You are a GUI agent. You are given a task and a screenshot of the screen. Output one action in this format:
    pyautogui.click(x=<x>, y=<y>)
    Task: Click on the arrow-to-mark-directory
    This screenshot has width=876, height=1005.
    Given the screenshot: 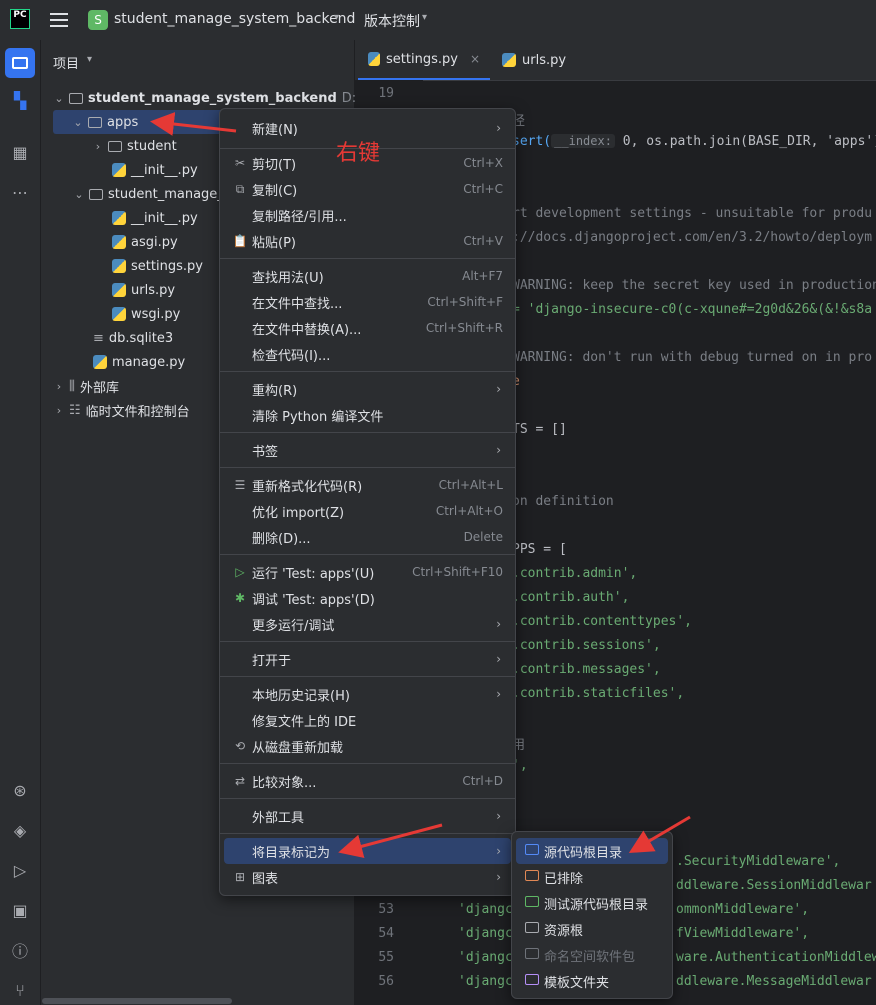 What is the action you would take?
    pyautogui.click(x=390, y=840)
    